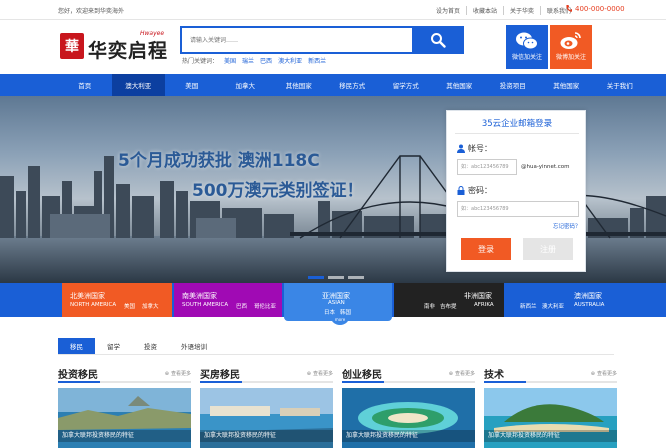 The image size is (666, 448). I want to click on wechat-follow-button: 微信加关注, so click(527, 47).